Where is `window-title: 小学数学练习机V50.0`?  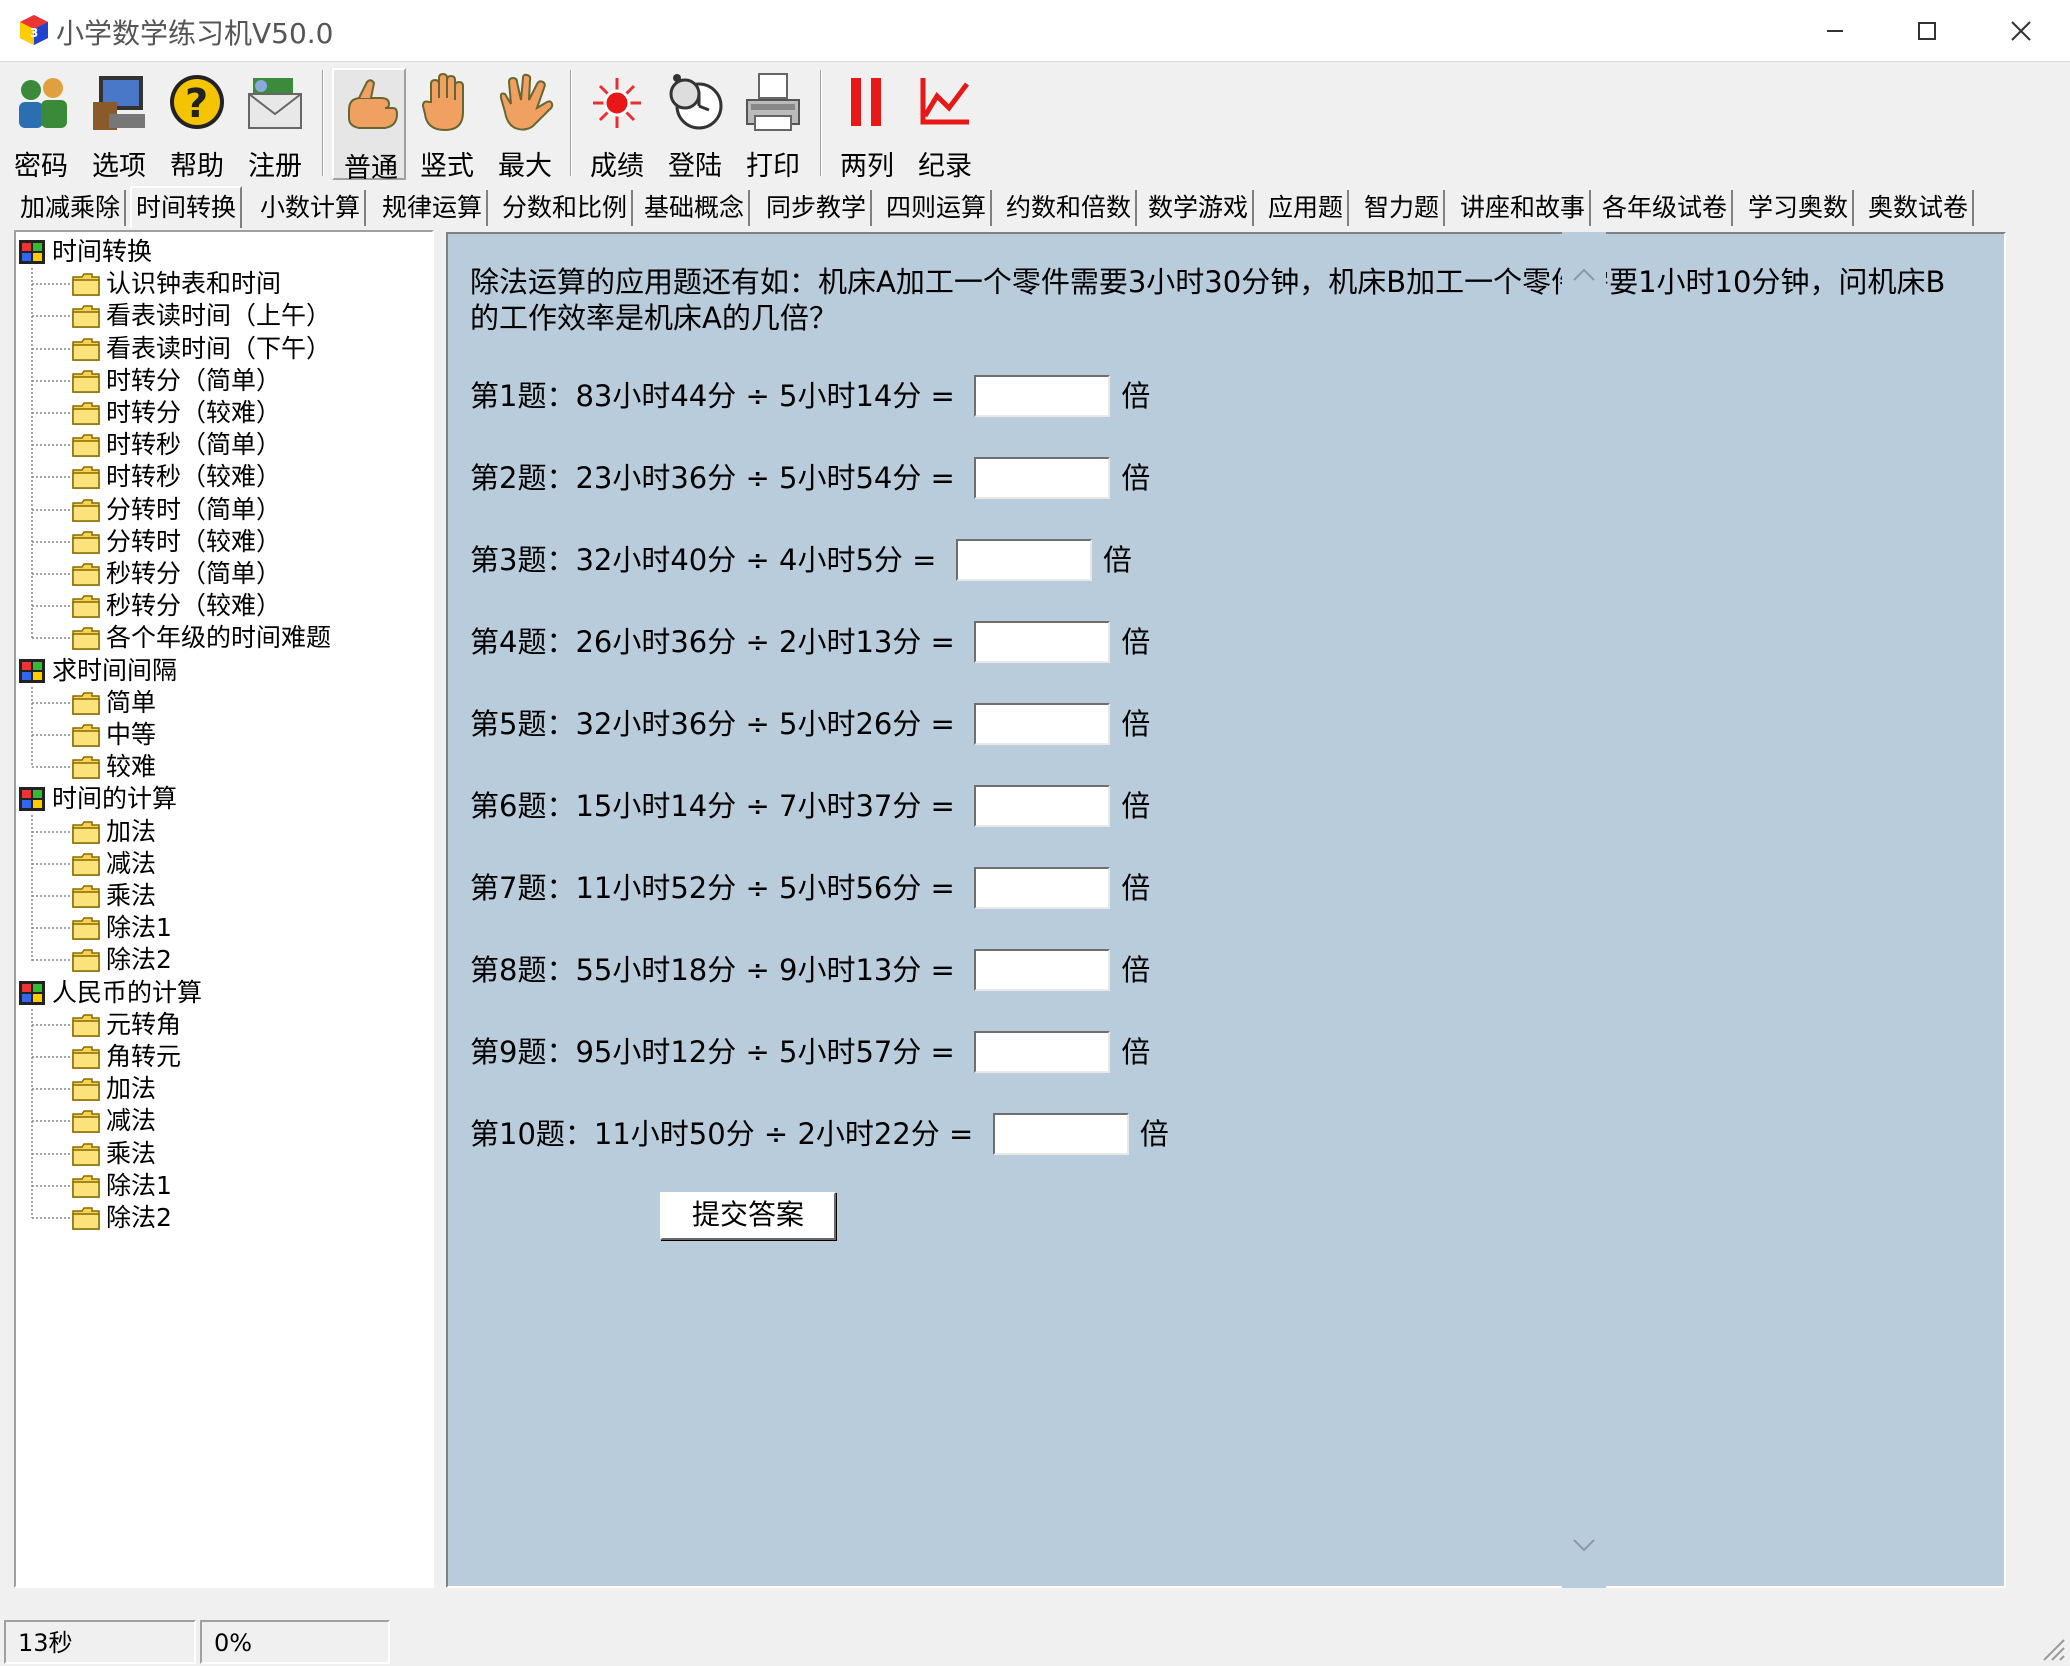
window-title: 小学数学练习机V50.0 is located at coordinates (195, 33).